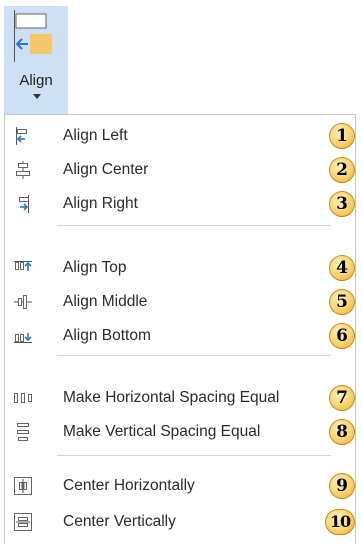  I want to click on step-badge: 10, so click(340, 522).